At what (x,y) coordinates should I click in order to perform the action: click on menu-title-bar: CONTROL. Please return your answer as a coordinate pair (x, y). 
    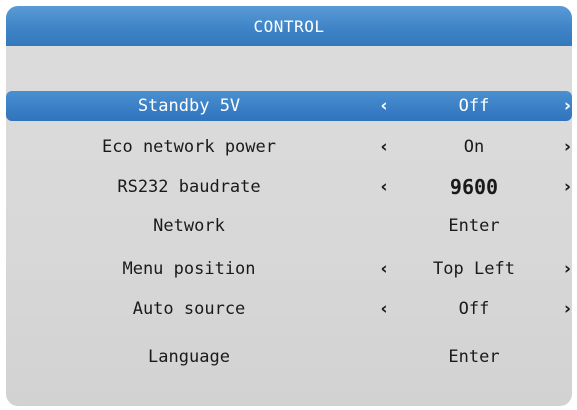
    Looking at the image, I should click on (289, 26).